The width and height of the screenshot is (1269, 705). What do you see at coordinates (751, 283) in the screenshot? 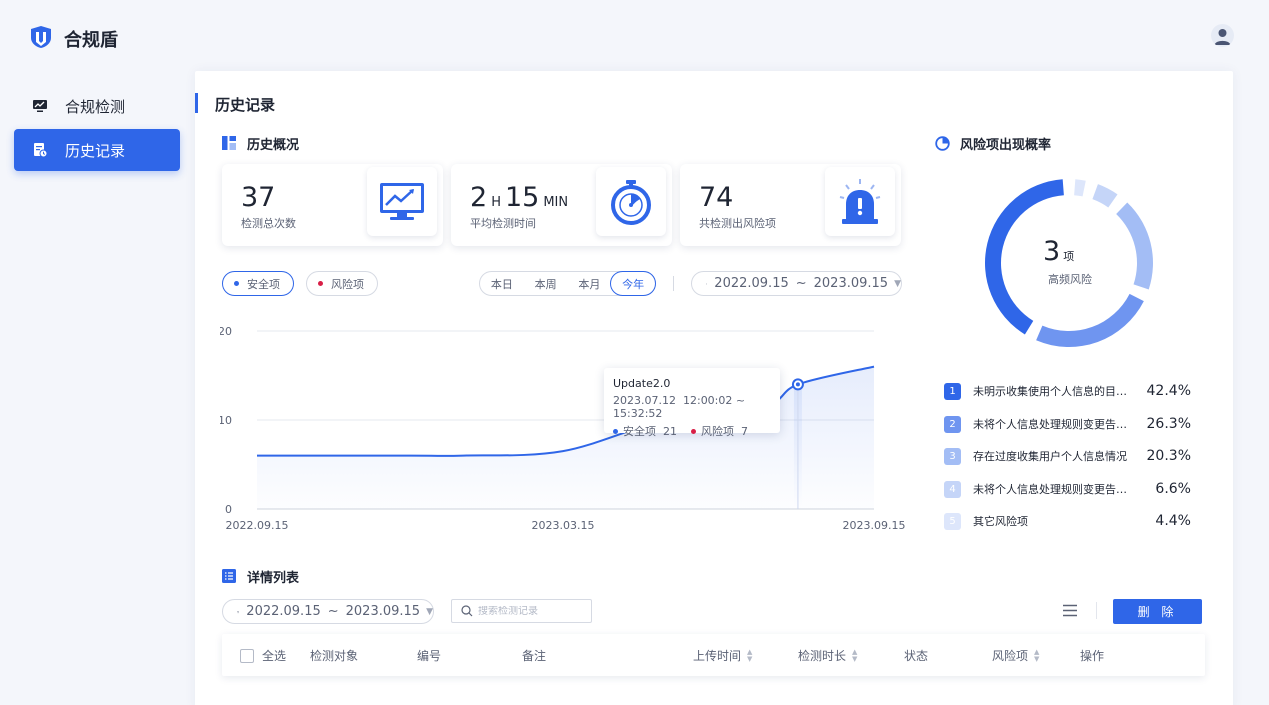
I see `chart-date-from: 2022.09.15` at bounding box center [751, 283].